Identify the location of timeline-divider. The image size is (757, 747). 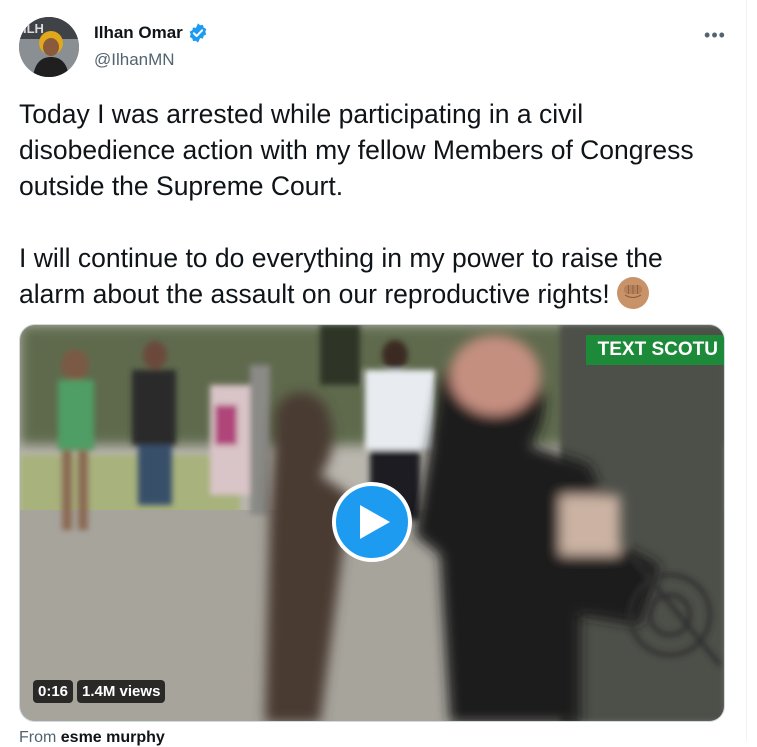
(746, 370).